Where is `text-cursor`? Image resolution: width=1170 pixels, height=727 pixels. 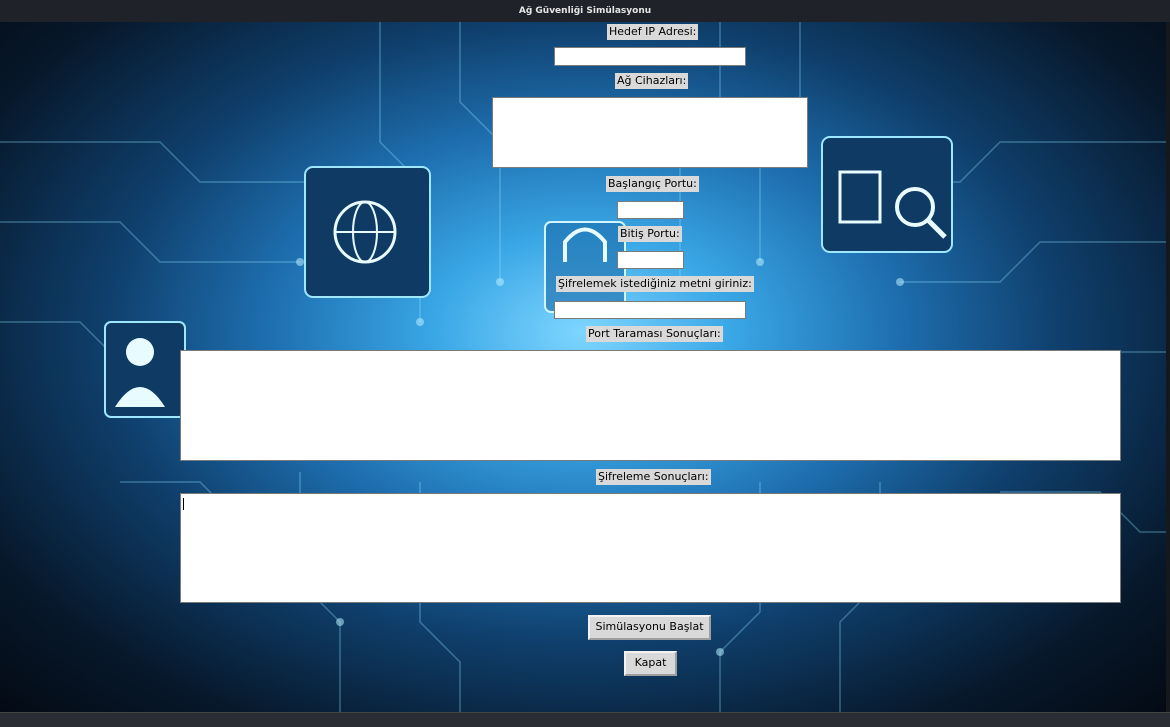
text-cursor is located at coordinates (183, 504).